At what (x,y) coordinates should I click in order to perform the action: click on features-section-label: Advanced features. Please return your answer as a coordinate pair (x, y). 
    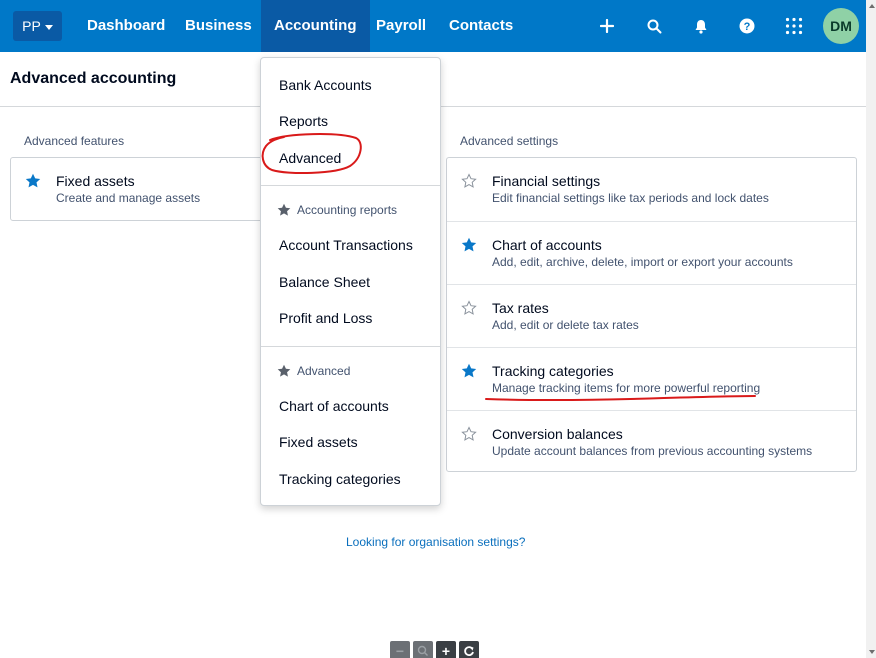
    Looking at the image, I should click on (74, 141).